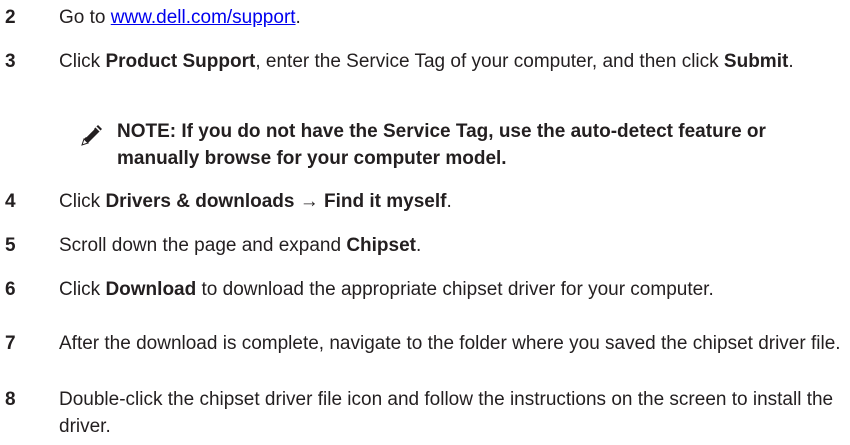 This screenshot has height=445, width=850. I want to click on step-number: 2, so click(10, 17).